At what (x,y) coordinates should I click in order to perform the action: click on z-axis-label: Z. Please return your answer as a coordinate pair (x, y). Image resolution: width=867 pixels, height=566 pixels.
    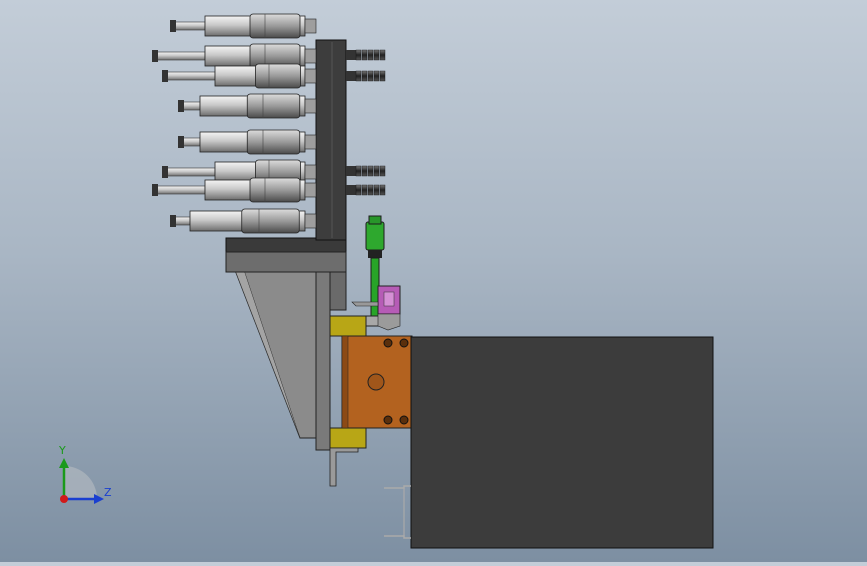
    Looking at the image, I should click on (108, 492).